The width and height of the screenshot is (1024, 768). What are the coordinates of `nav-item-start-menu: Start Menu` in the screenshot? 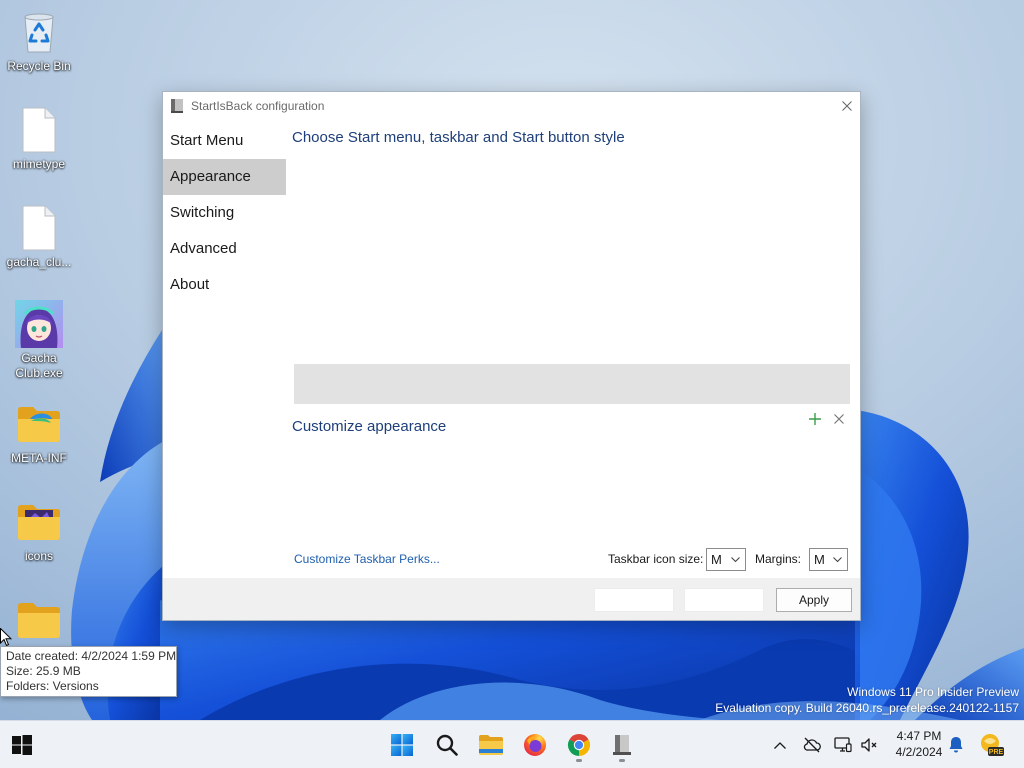 It's located at (224, 141).